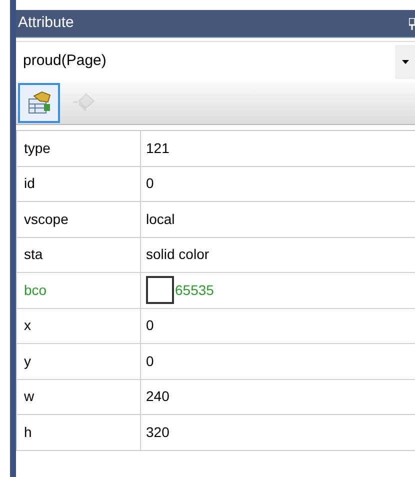  I want to click on property-value: solid color, so click(178, 255).